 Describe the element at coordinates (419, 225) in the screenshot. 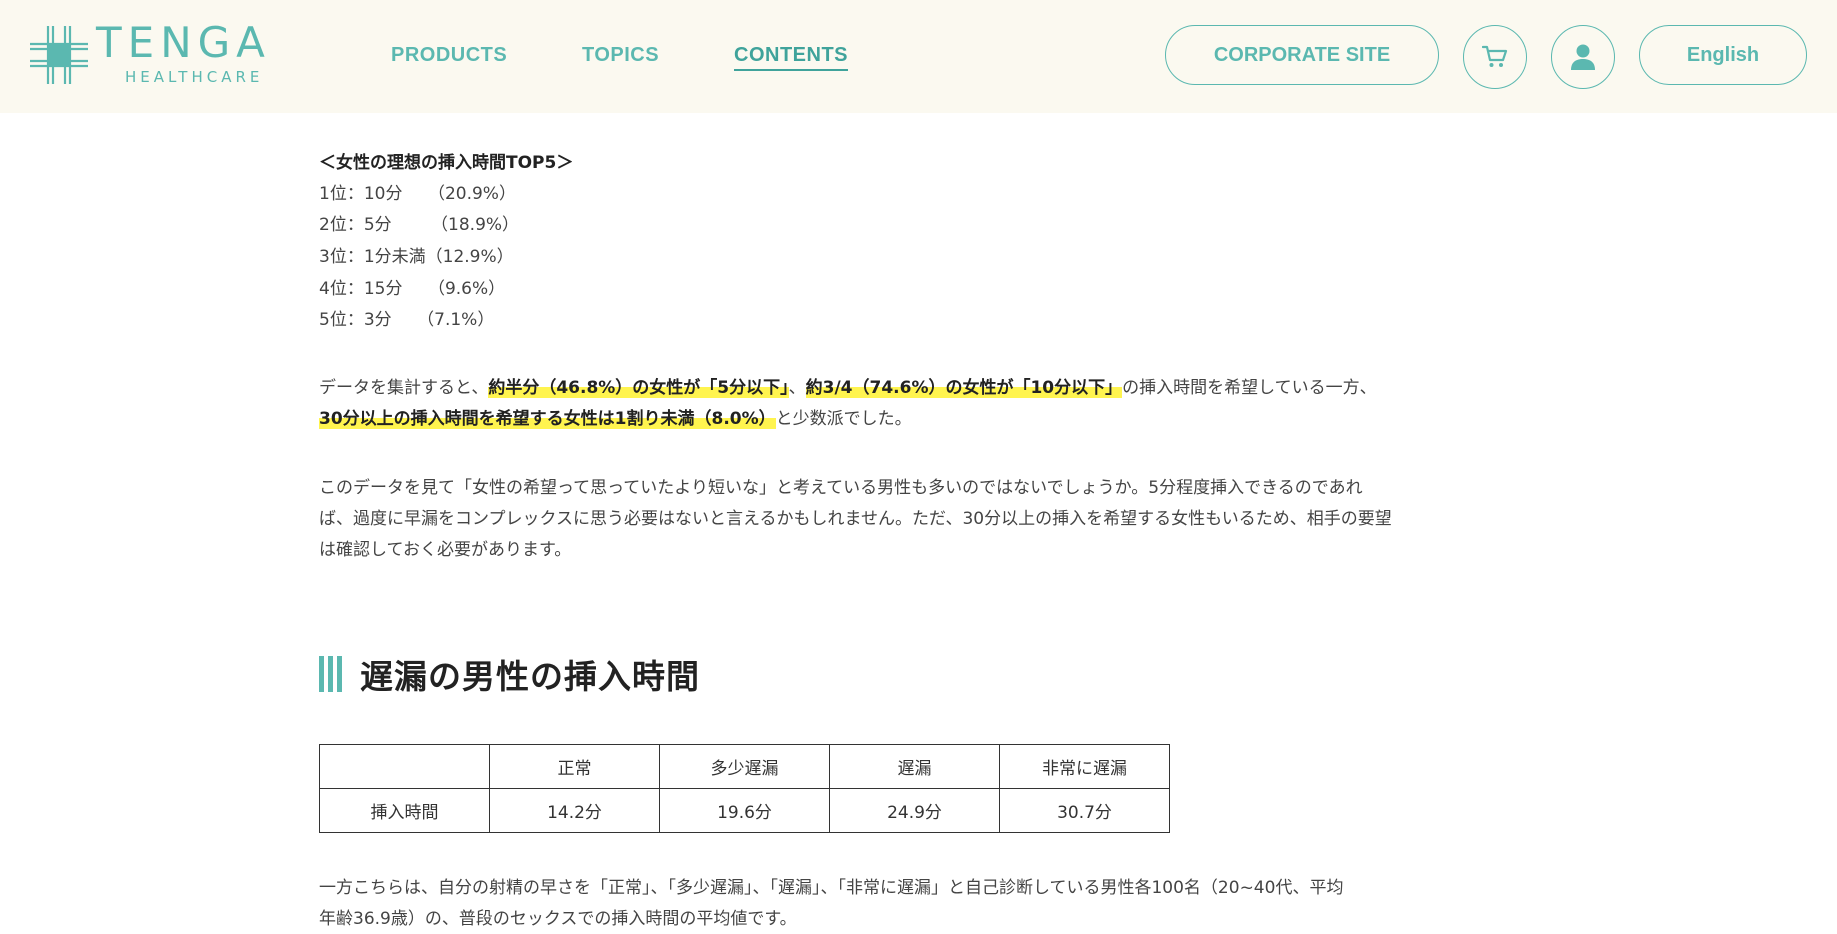

I see `ranking-item: 2位：5分 （18.9%）` at that location.